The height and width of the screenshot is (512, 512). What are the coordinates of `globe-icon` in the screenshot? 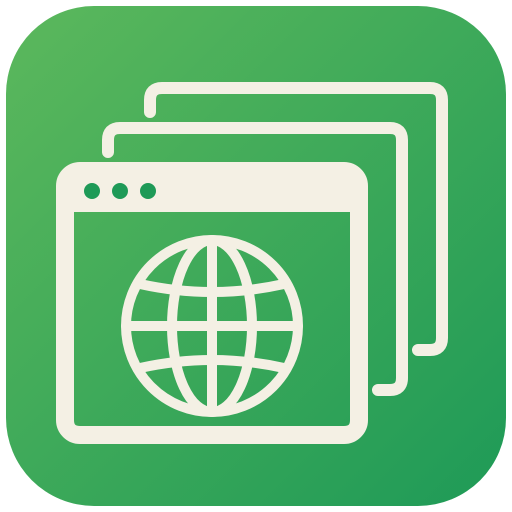 It's located at (212, 326).